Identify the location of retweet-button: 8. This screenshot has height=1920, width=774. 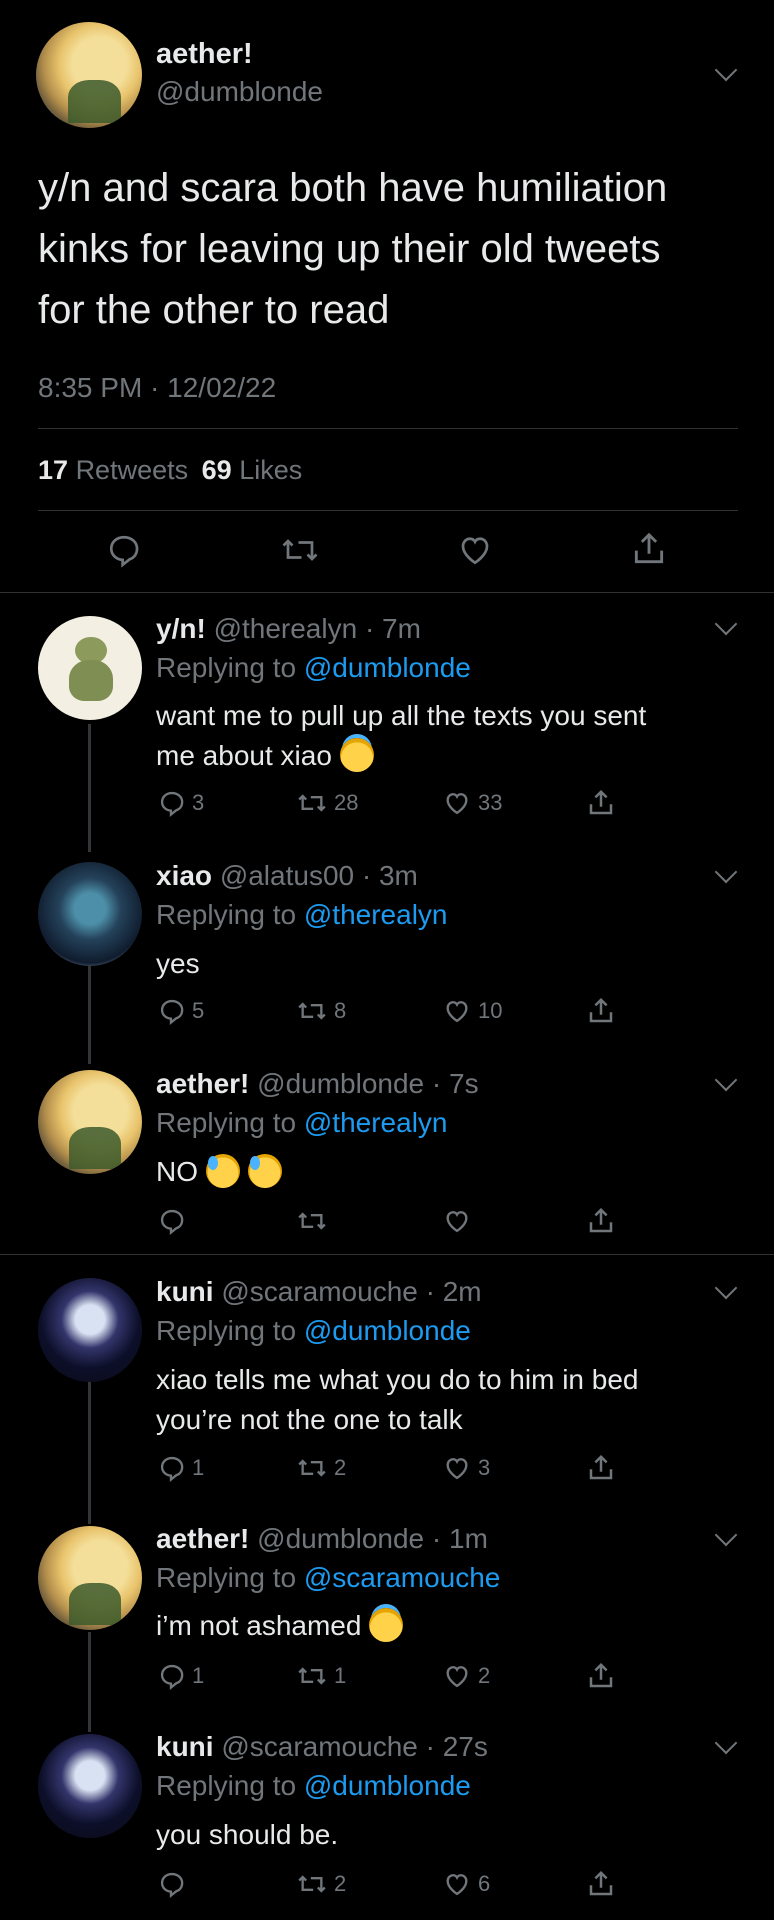
(321, 1011).